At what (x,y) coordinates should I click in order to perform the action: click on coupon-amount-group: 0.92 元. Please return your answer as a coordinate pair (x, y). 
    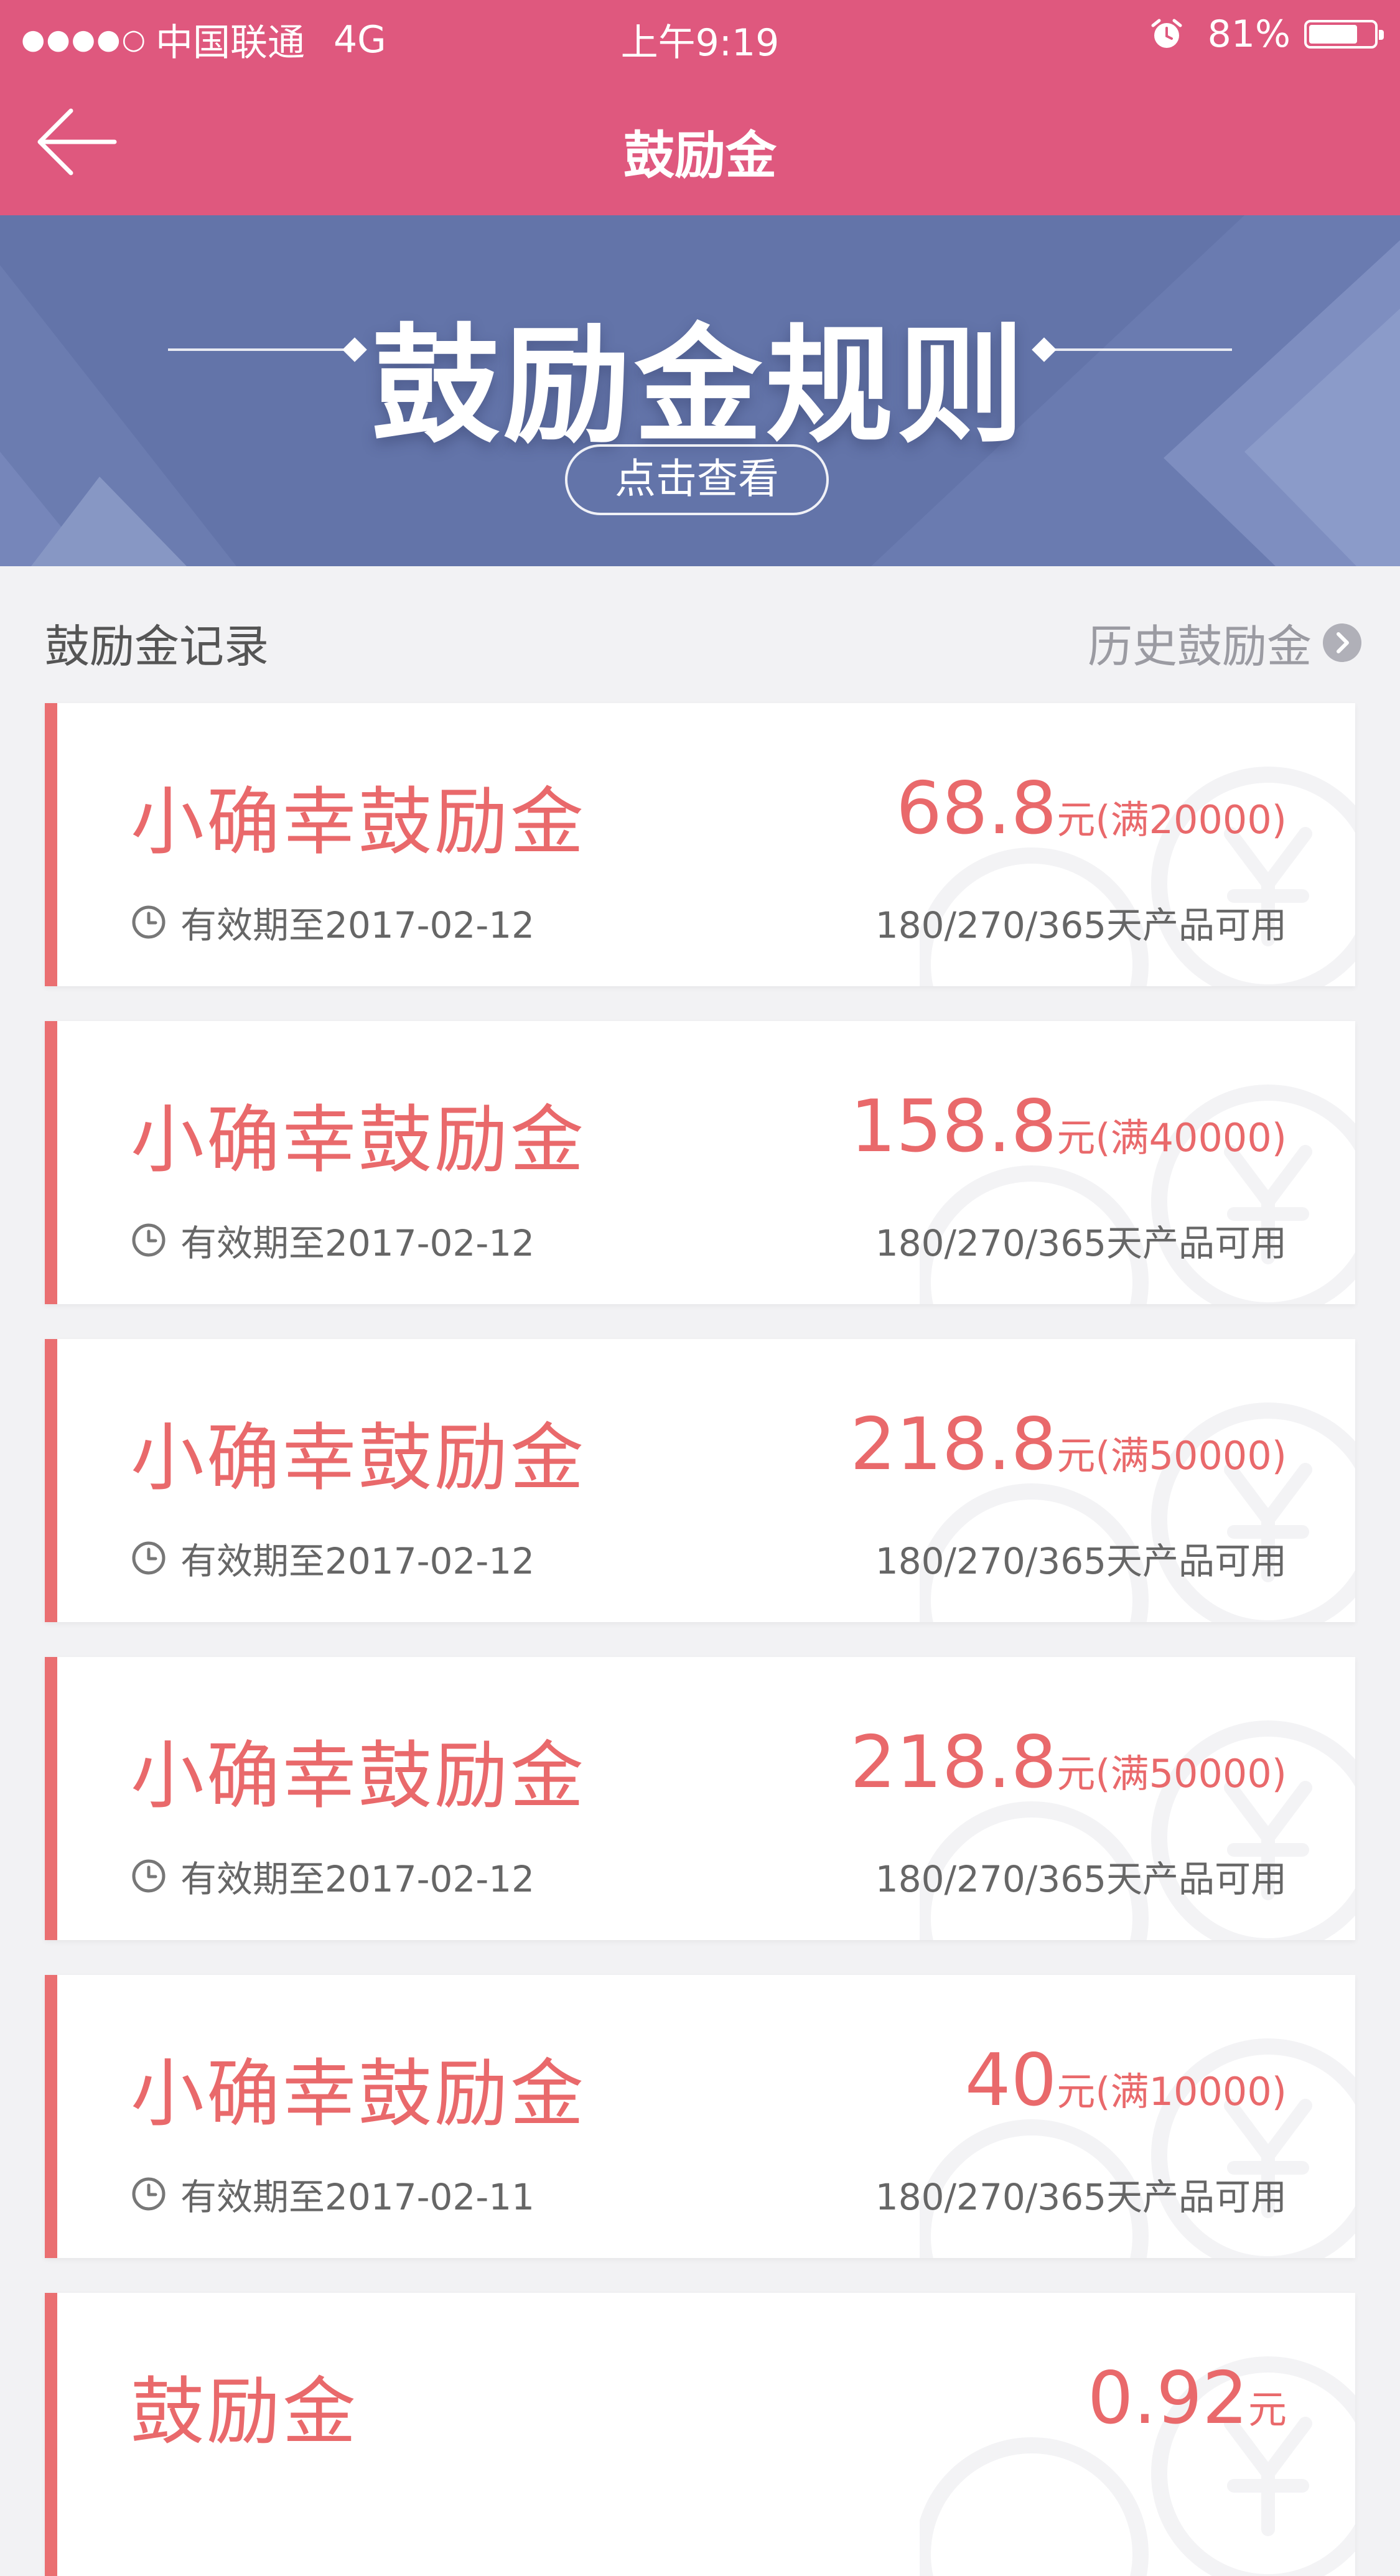
    Looking at the image, I should click on (1187, 2398).